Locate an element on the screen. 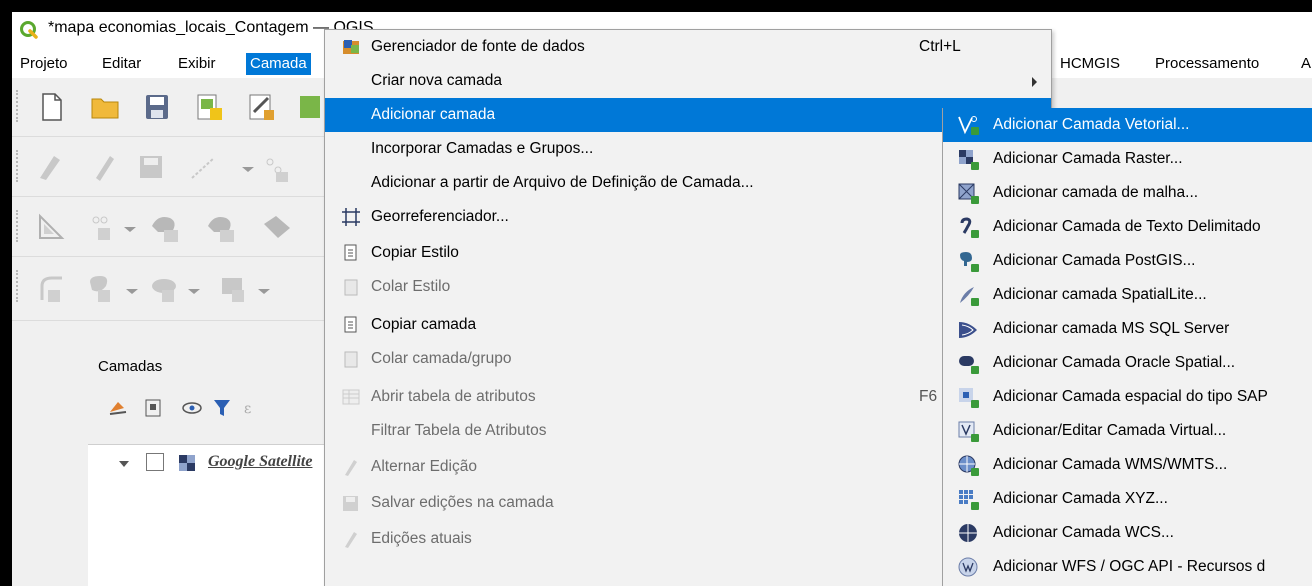 This screenshot has height=586, width=1312. svg-text: ε is located at coordinates (247, 409).